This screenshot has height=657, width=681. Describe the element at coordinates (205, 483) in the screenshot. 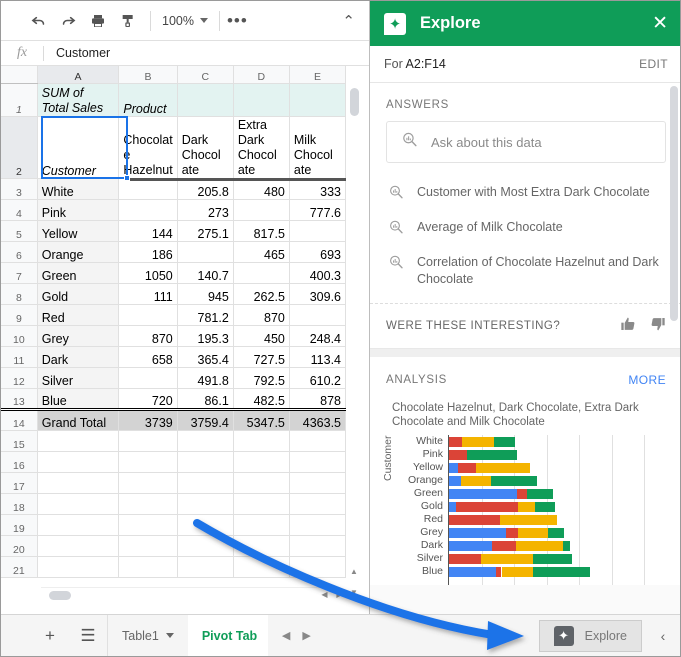

I see `cell-c17` at that location.